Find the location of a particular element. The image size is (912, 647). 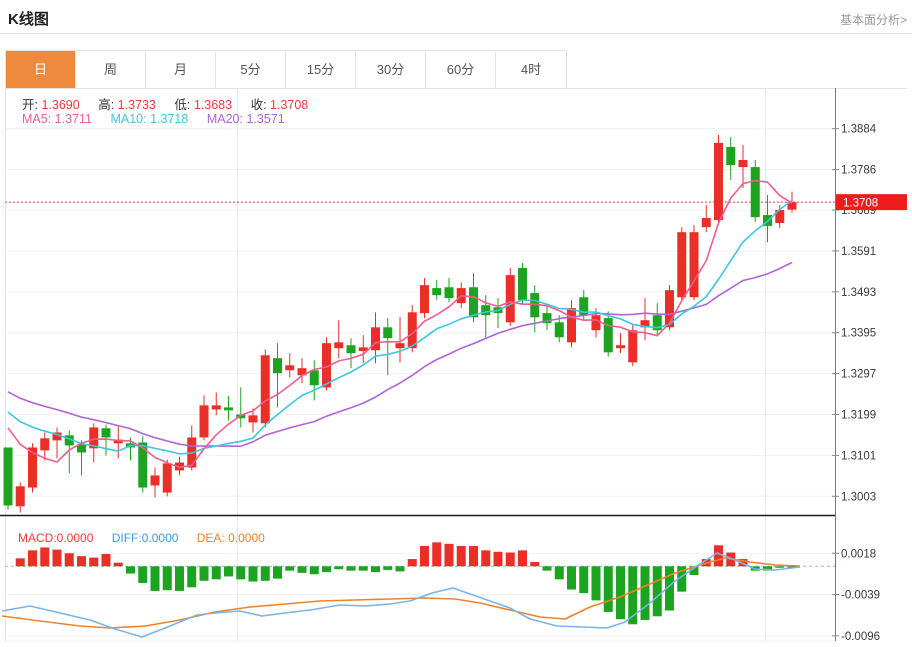

close-label: 收: is located at coordinates (258, 105).